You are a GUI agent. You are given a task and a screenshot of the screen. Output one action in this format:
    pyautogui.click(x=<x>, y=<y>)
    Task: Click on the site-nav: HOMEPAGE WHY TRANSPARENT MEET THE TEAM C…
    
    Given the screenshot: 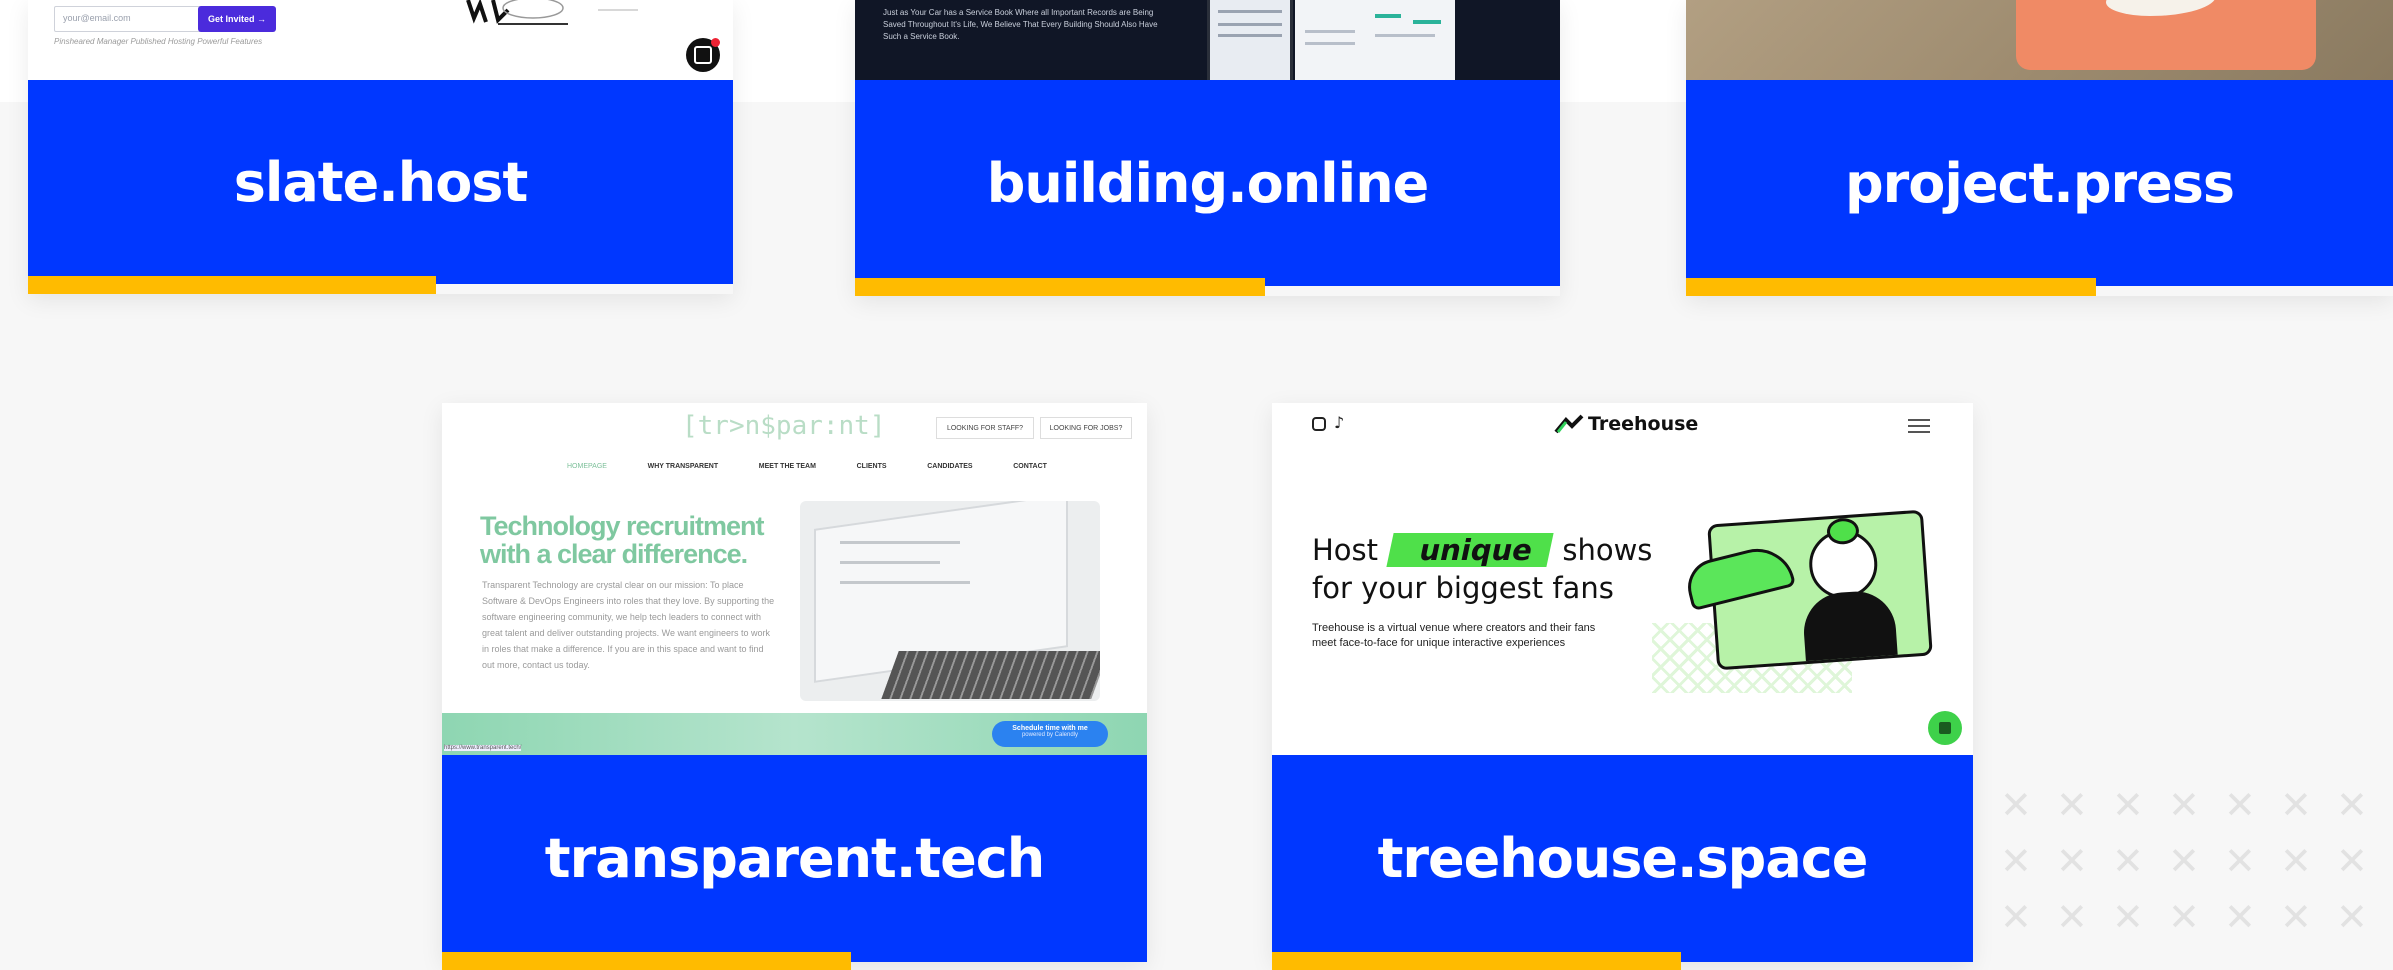 What is the action you would take?
    pyautogui.click(x=807, y=466)
    